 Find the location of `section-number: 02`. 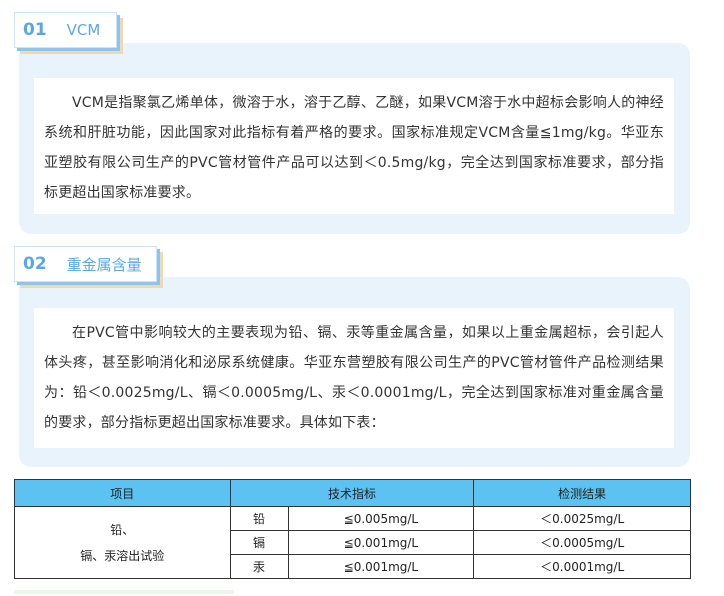

section-number: 02 is located at coordinates (35, 264).